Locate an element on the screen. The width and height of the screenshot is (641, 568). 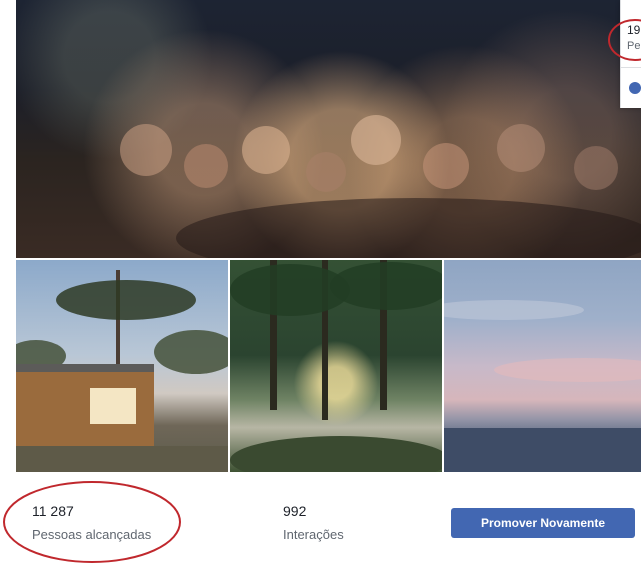
garden-photo-art is located at coordinates (336, 366).